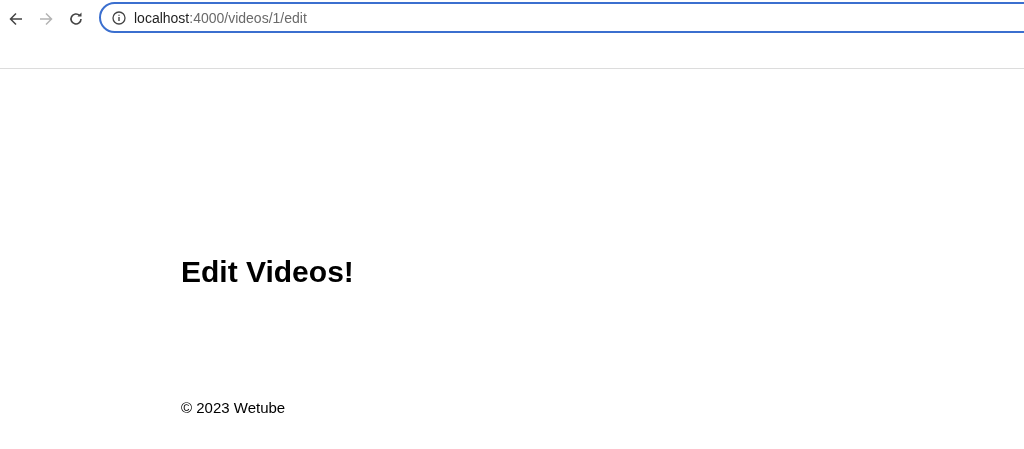 Image resolution: width=1024 pixels, height=449 pixels. What do you see at coordinates (76, 19) in the screenshot?
I see `reload-icon` at bounding box center [76, 19].